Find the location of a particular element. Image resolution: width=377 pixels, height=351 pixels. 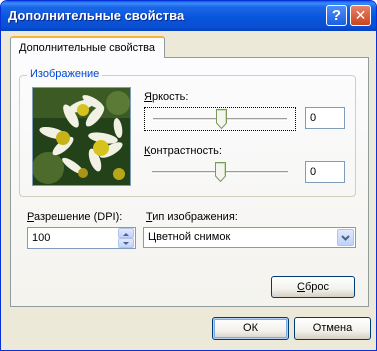

image-preview is located at coordinates (81, 136).